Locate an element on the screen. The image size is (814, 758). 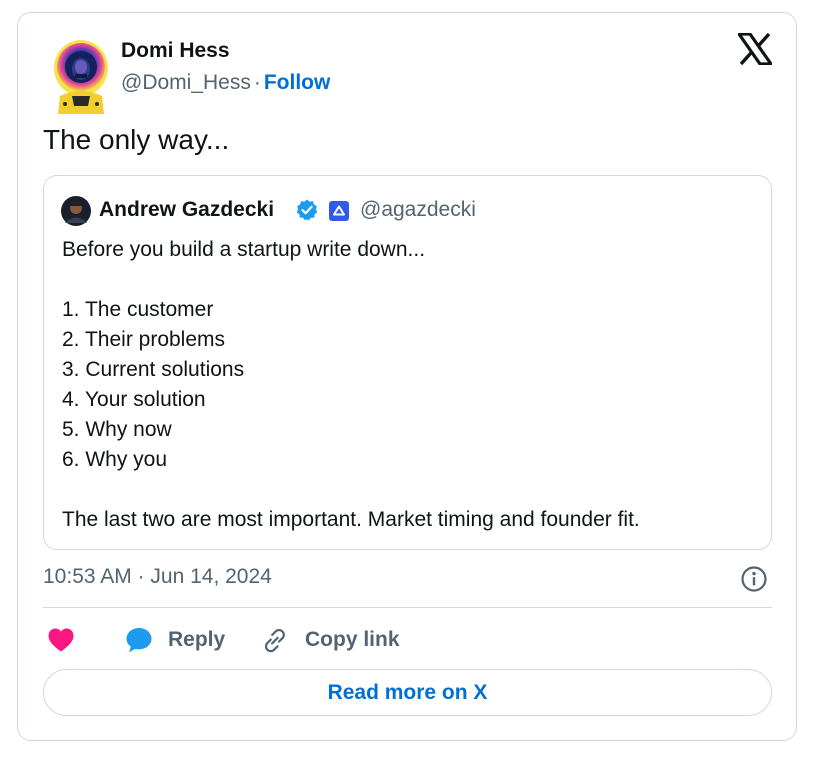
link-icon is located at coordinates (274, 641).